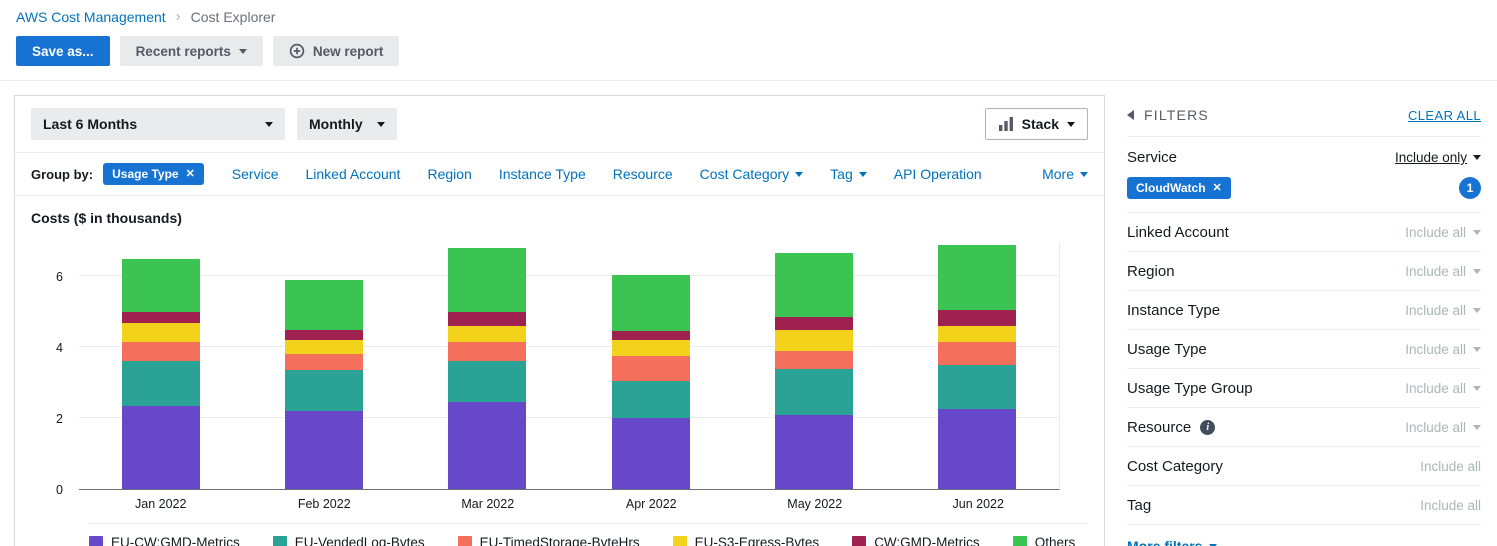 Image resolution: width=1497 pixels, height=546 pixels. What do you see at coordinates (255, 174) in the screenshot?
I see `group-by-link-service: Service` at bounding box center [255, 174].